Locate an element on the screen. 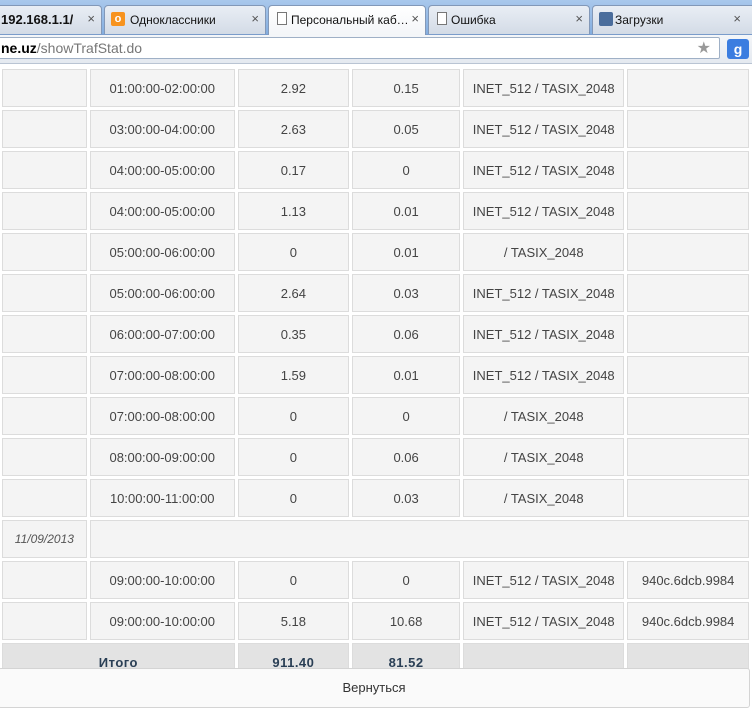 The width and height of the screenshot is (752, 715). incoming-cell: 2.92 is located at coordinates (293, 88).